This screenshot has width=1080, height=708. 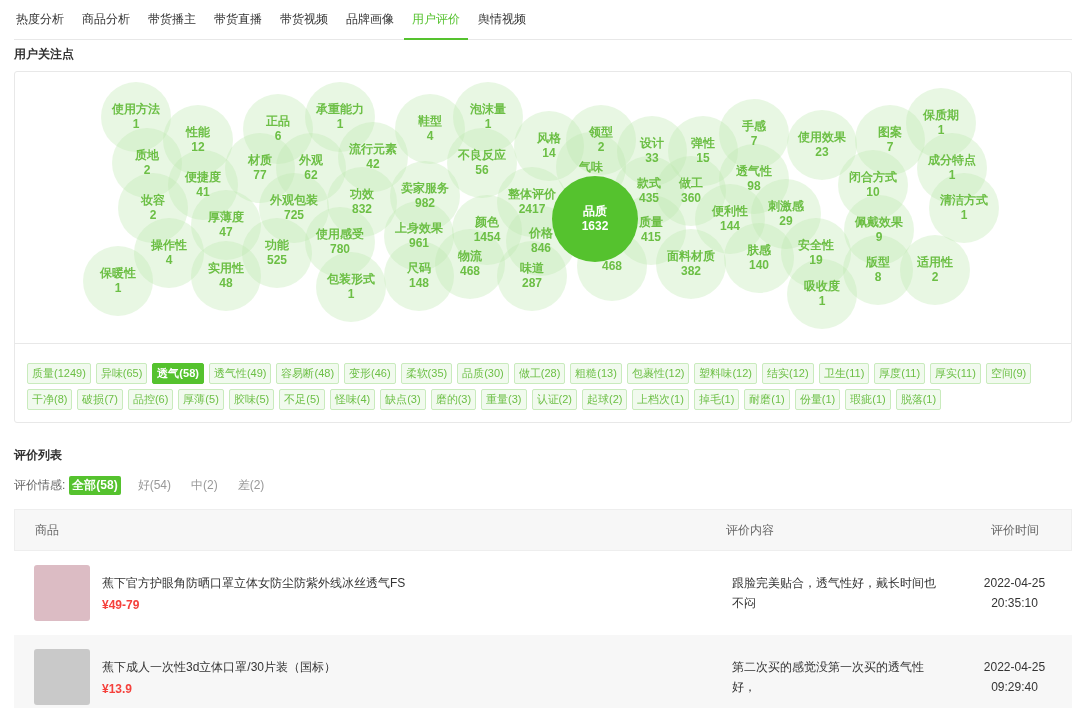 What do you see at coordinates (226, 283) in the screenshot?
I see `keyword-count: 48` at bounding box center [226, 283].